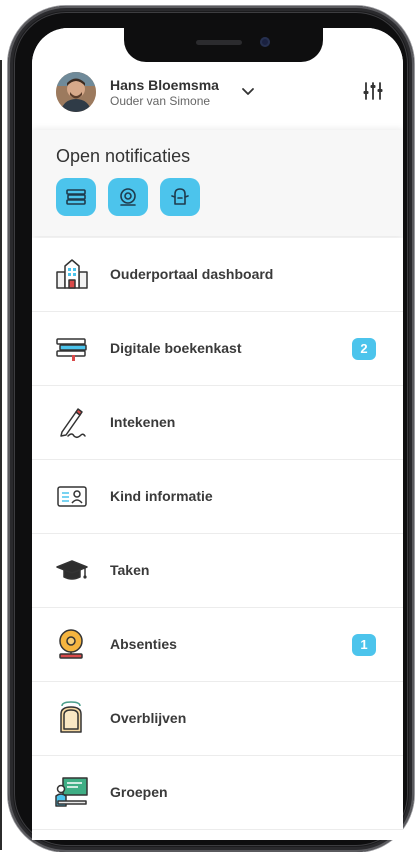 The width and height of the screenshot is (416, 852). I want to click on avatar, so click(76, 92).